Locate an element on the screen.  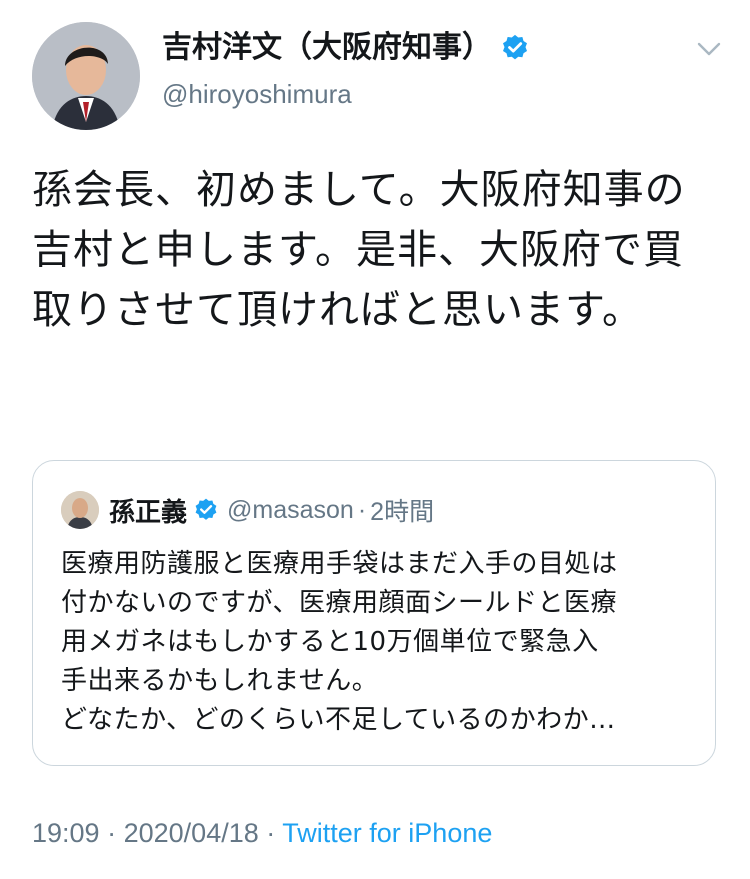
chevron-down-icon is located at coordinates (709, 49).